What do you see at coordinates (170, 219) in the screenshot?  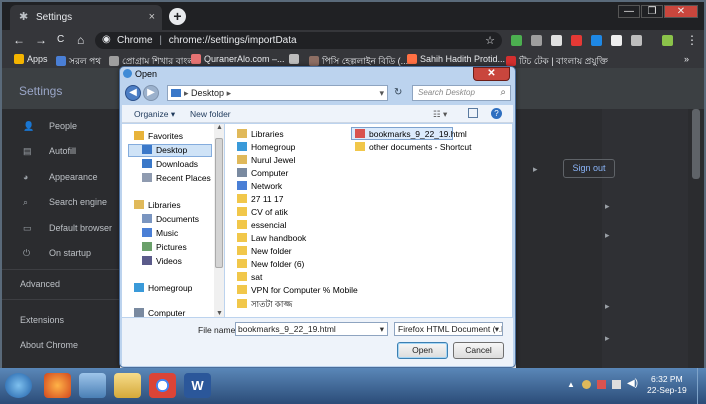 I see `nav-item-documents: Documents` at bounding box center [170, 219].